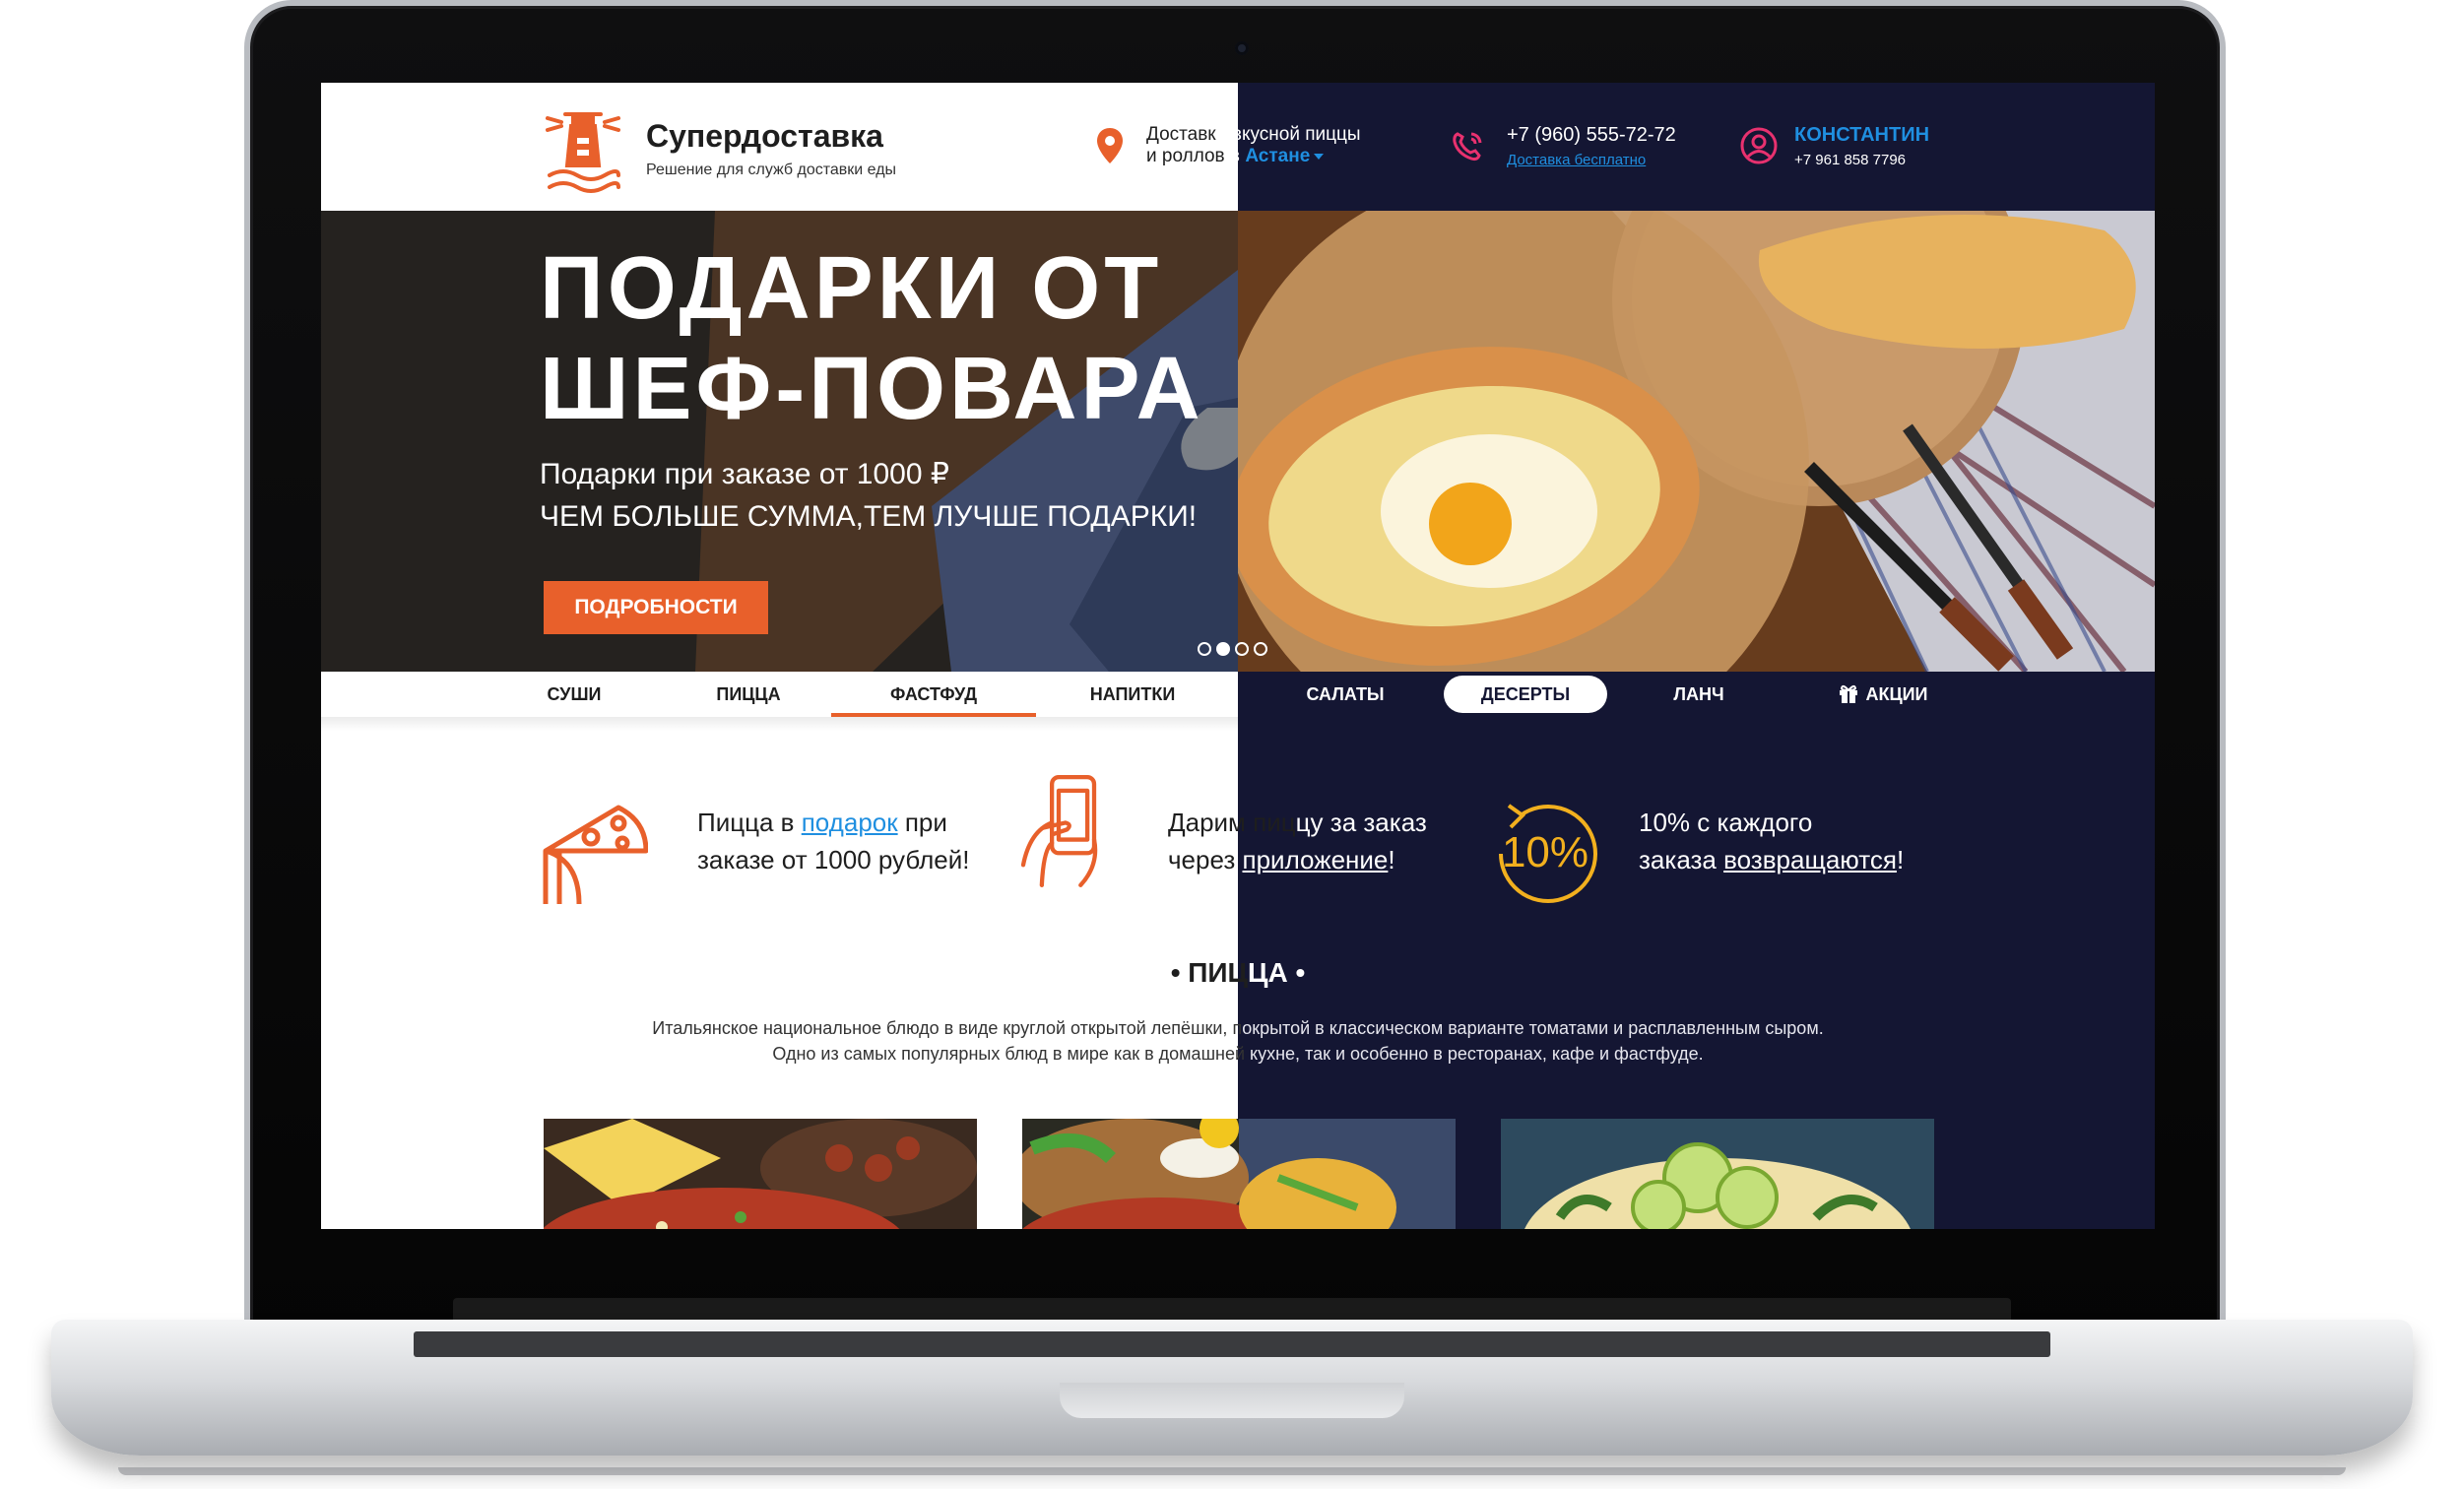 The image size is (2464, 1489). I want to click on base-edge, so click(1232, 1471).